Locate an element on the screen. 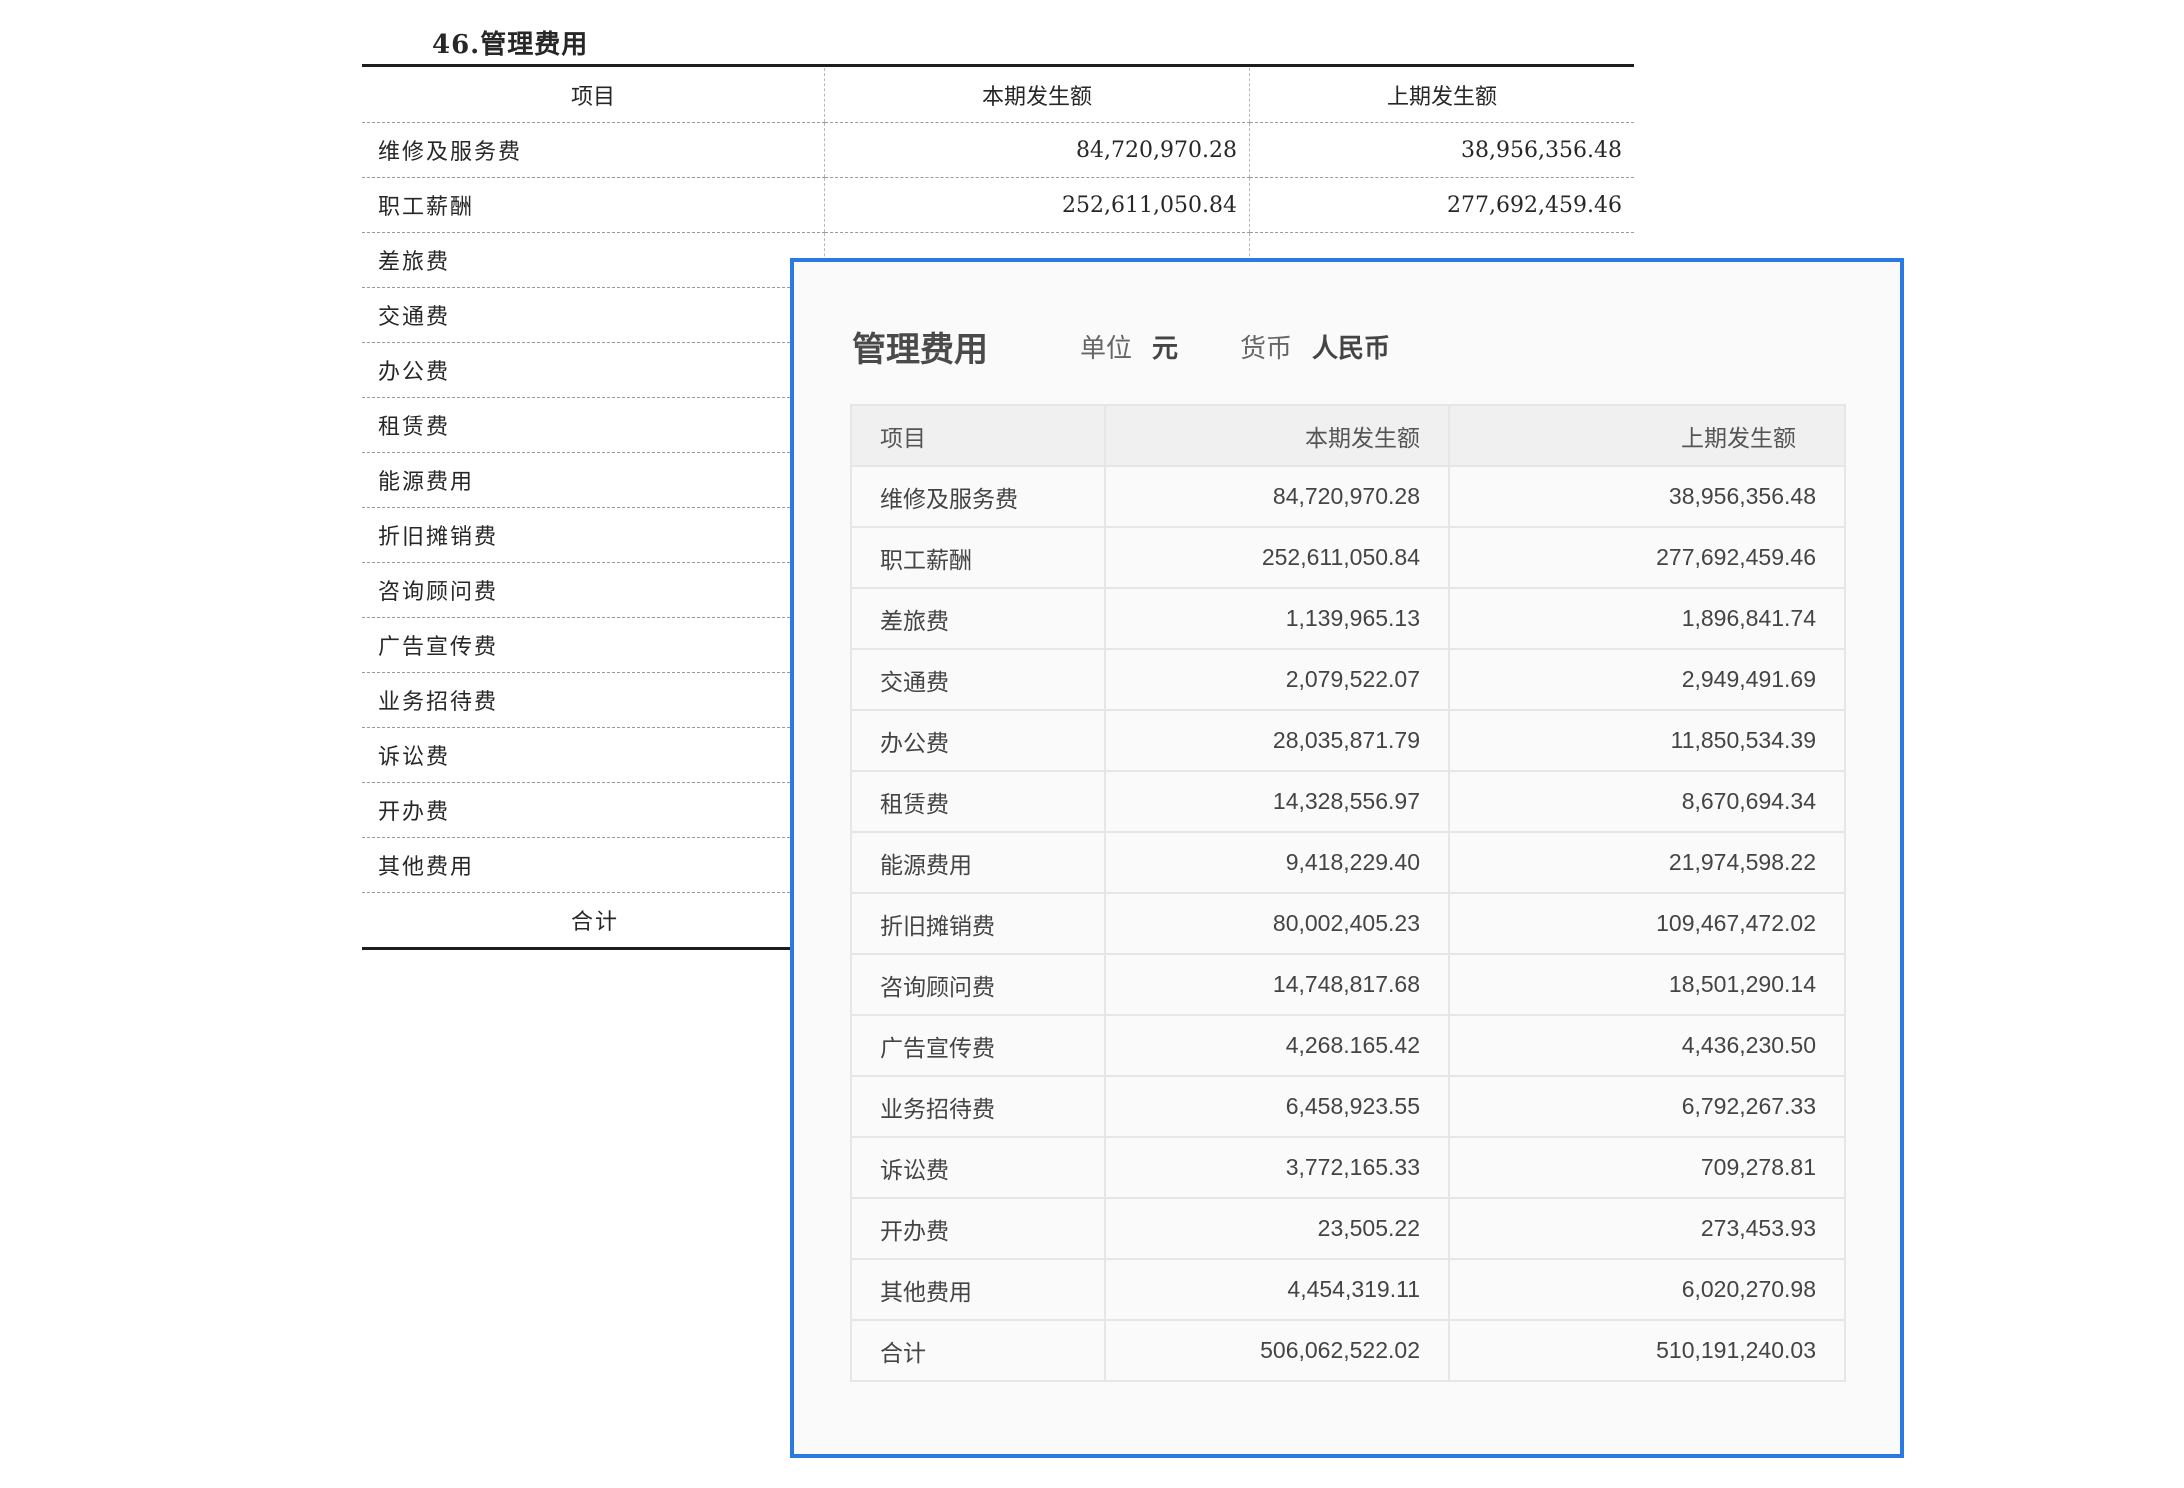  cell-item: 开办费 is located at coordinates (978, 1228).